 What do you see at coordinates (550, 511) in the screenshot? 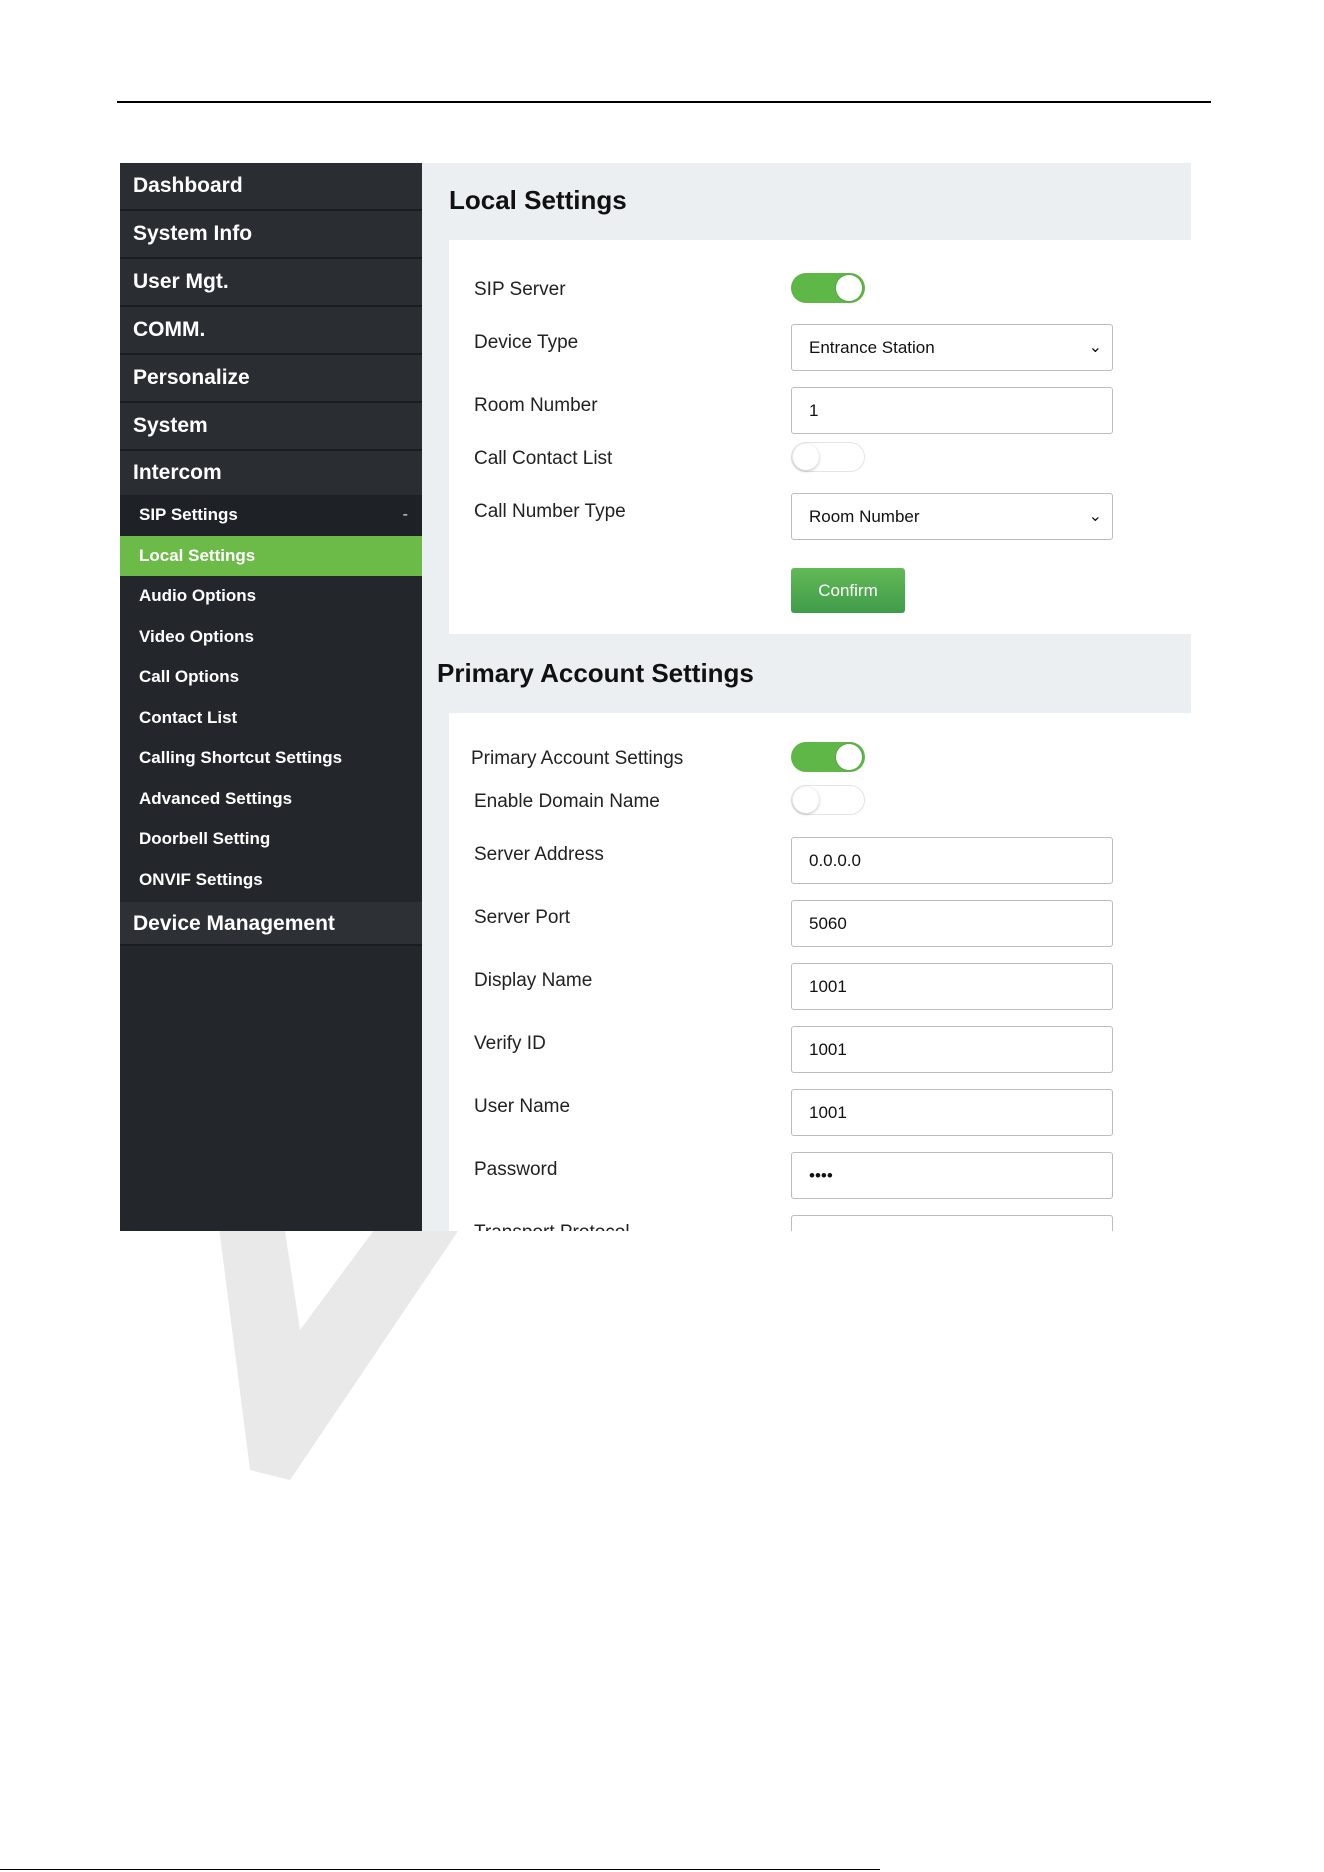
I see `label-call-number-type: Call Number Type` at bounding box center [550, 511].